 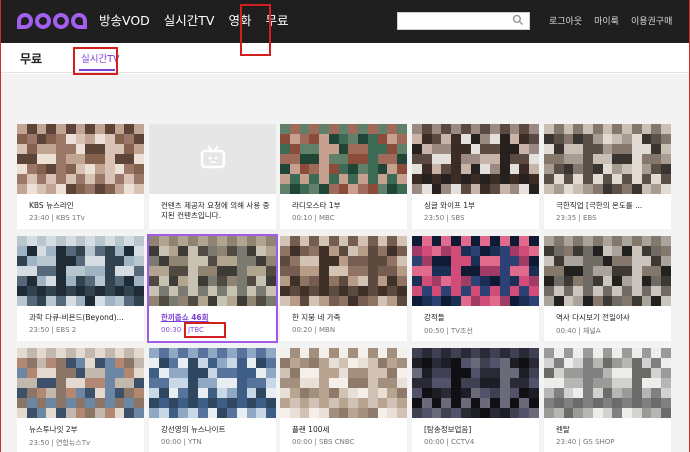 I want to click on program-title: 컨텐츠 제공자 요청에 의해 사용 중지된 컨텐츠입니다., so click(x=217, y=211).